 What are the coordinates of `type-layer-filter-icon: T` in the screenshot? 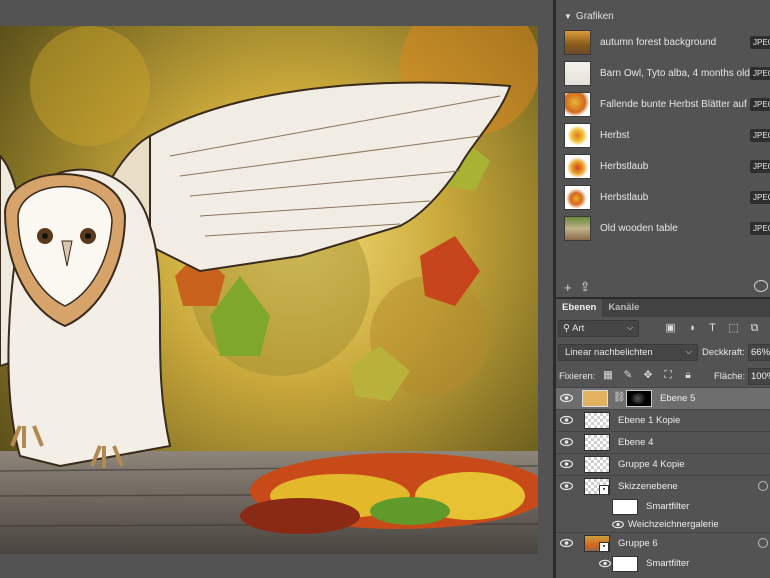 It's located at (712, 328).